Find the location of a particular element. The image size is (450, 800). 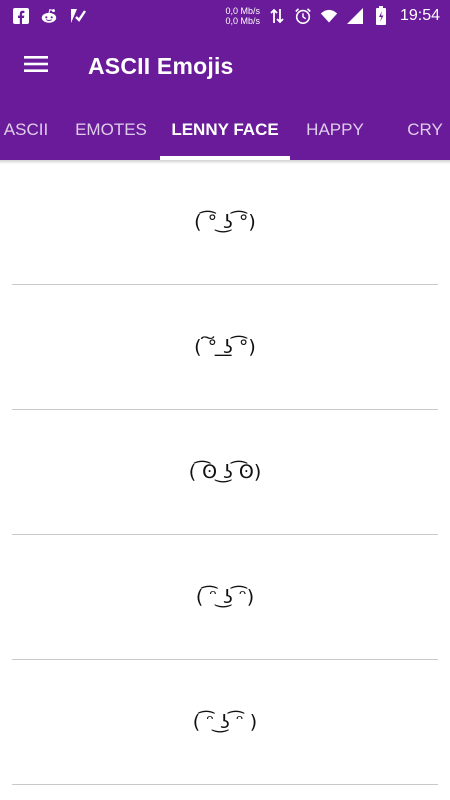

app-bar: ASCII Emojis is located at coordinates (225, 66).